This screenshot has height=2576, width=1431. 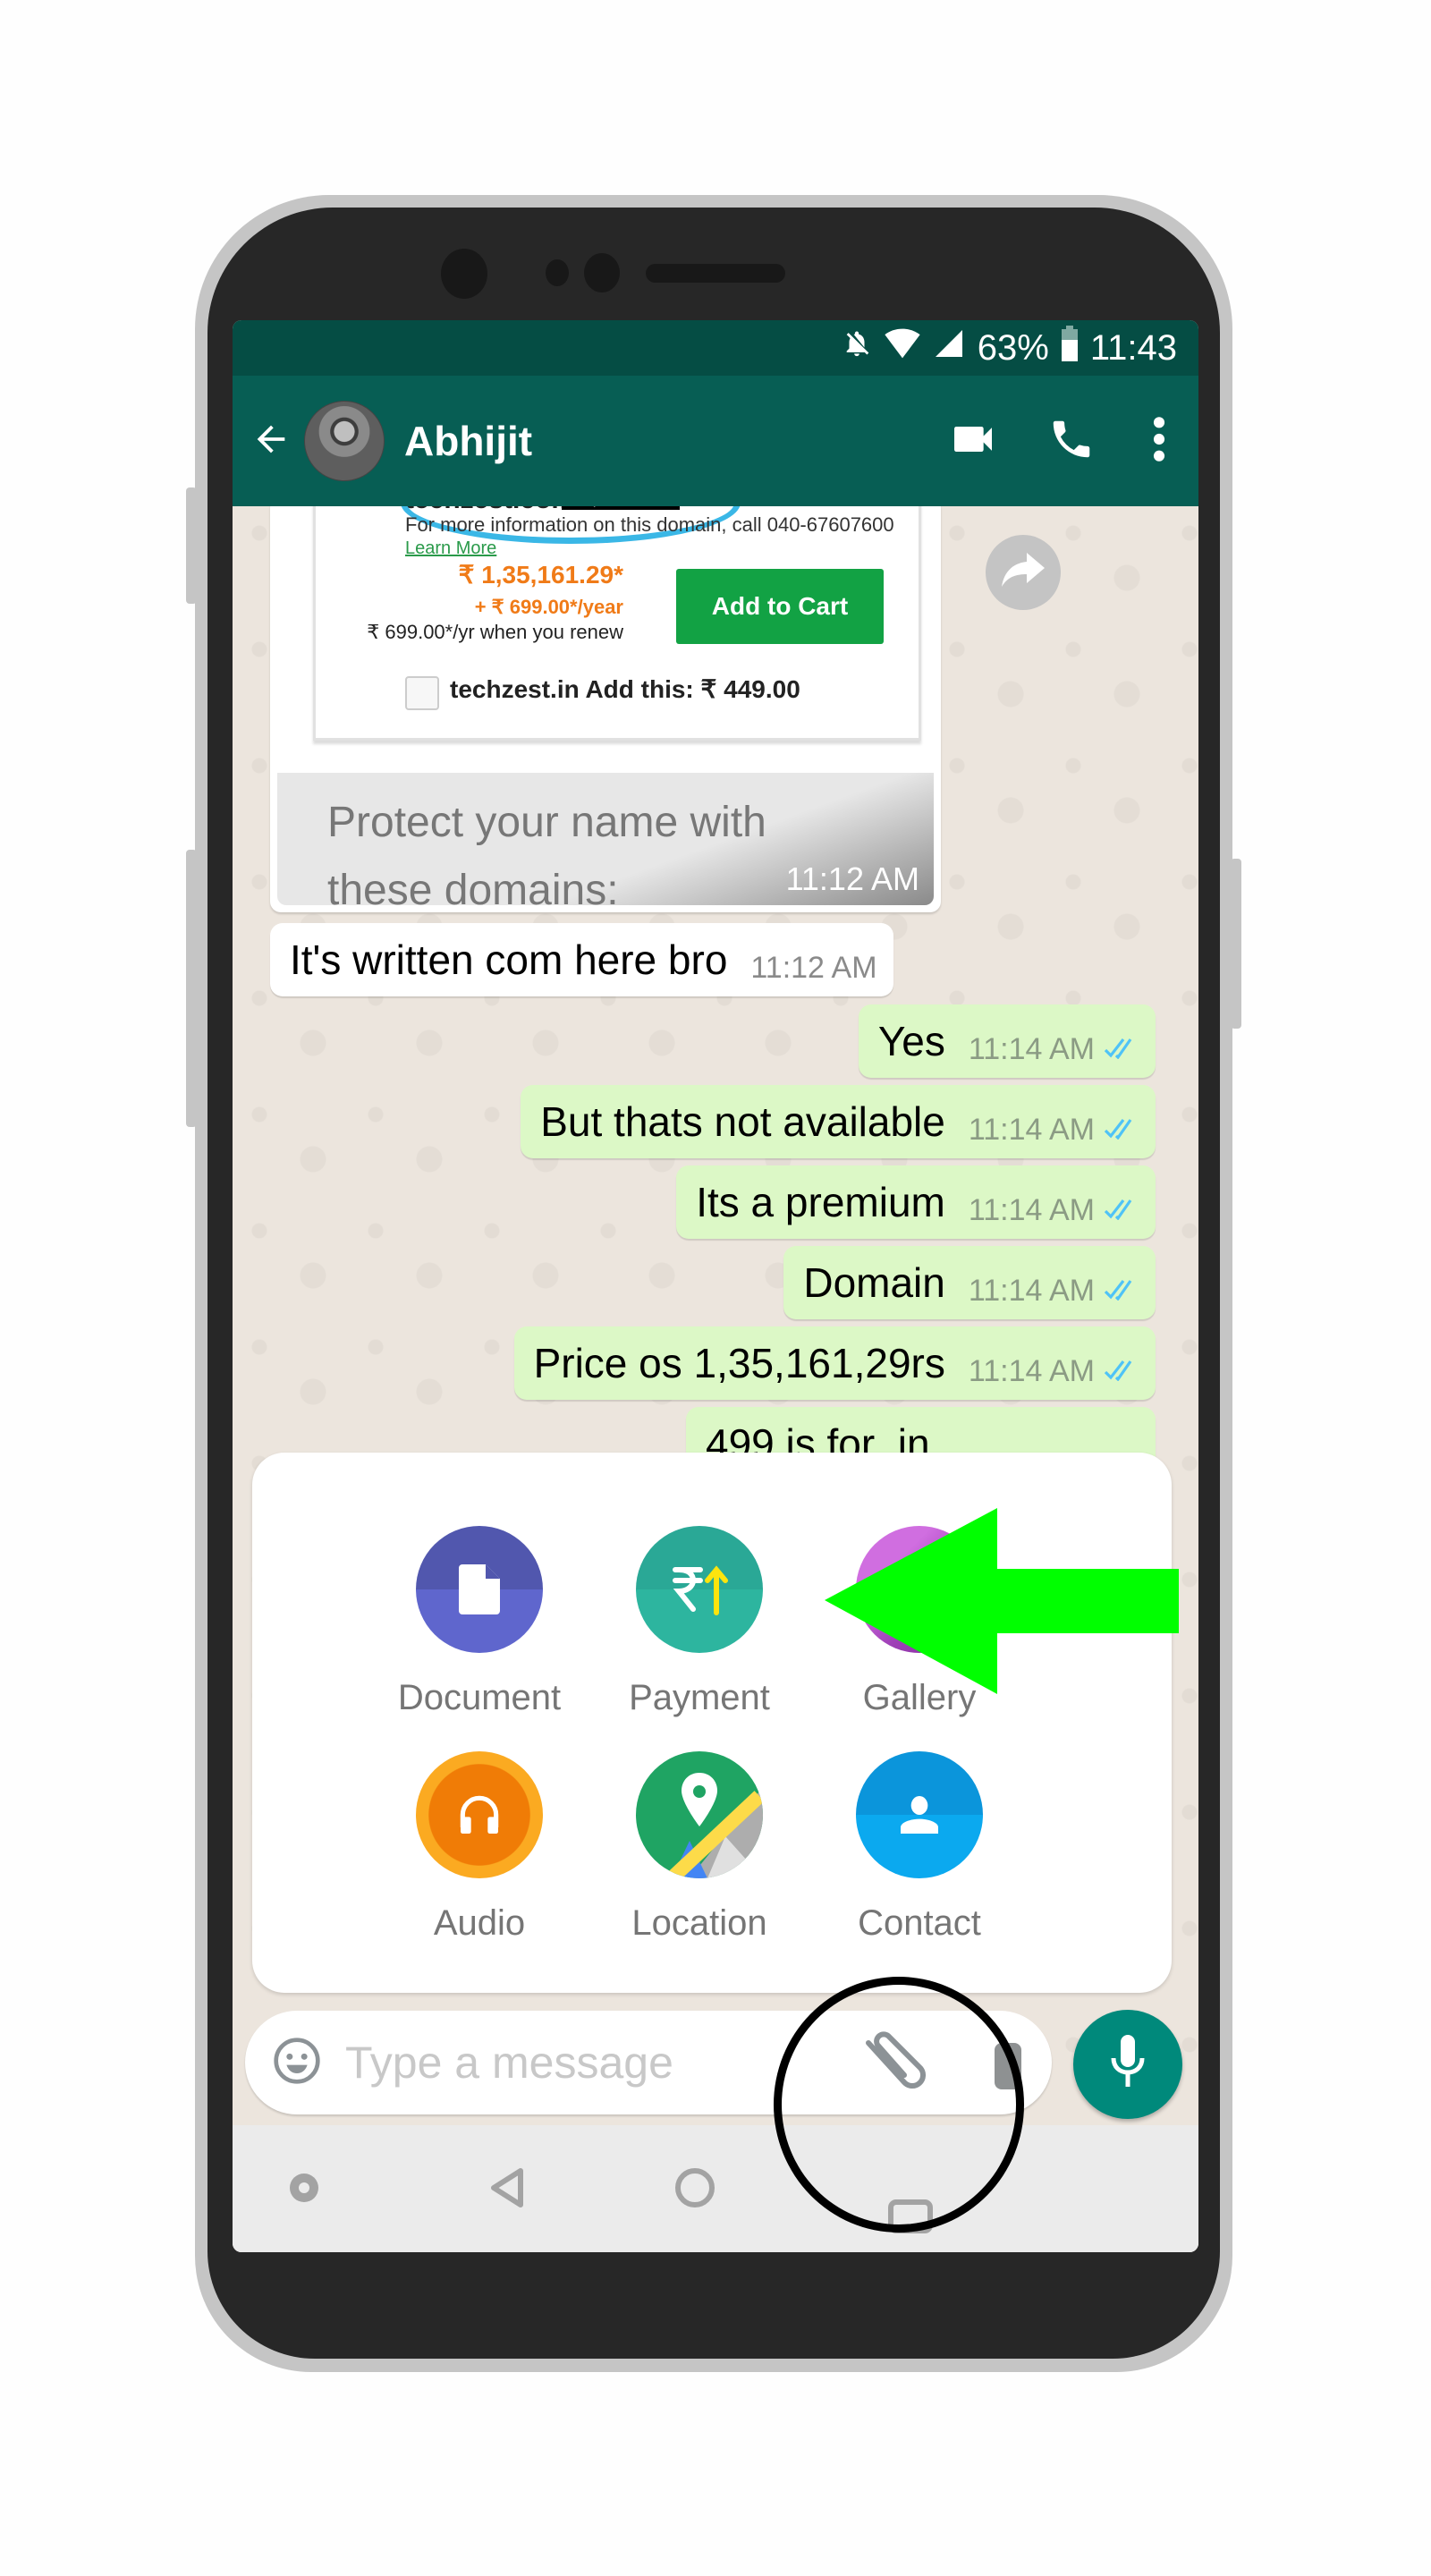 I want to click on message-bubble-incoming: It's written com here bro 11:12 AM, so click(x=582, y=959).